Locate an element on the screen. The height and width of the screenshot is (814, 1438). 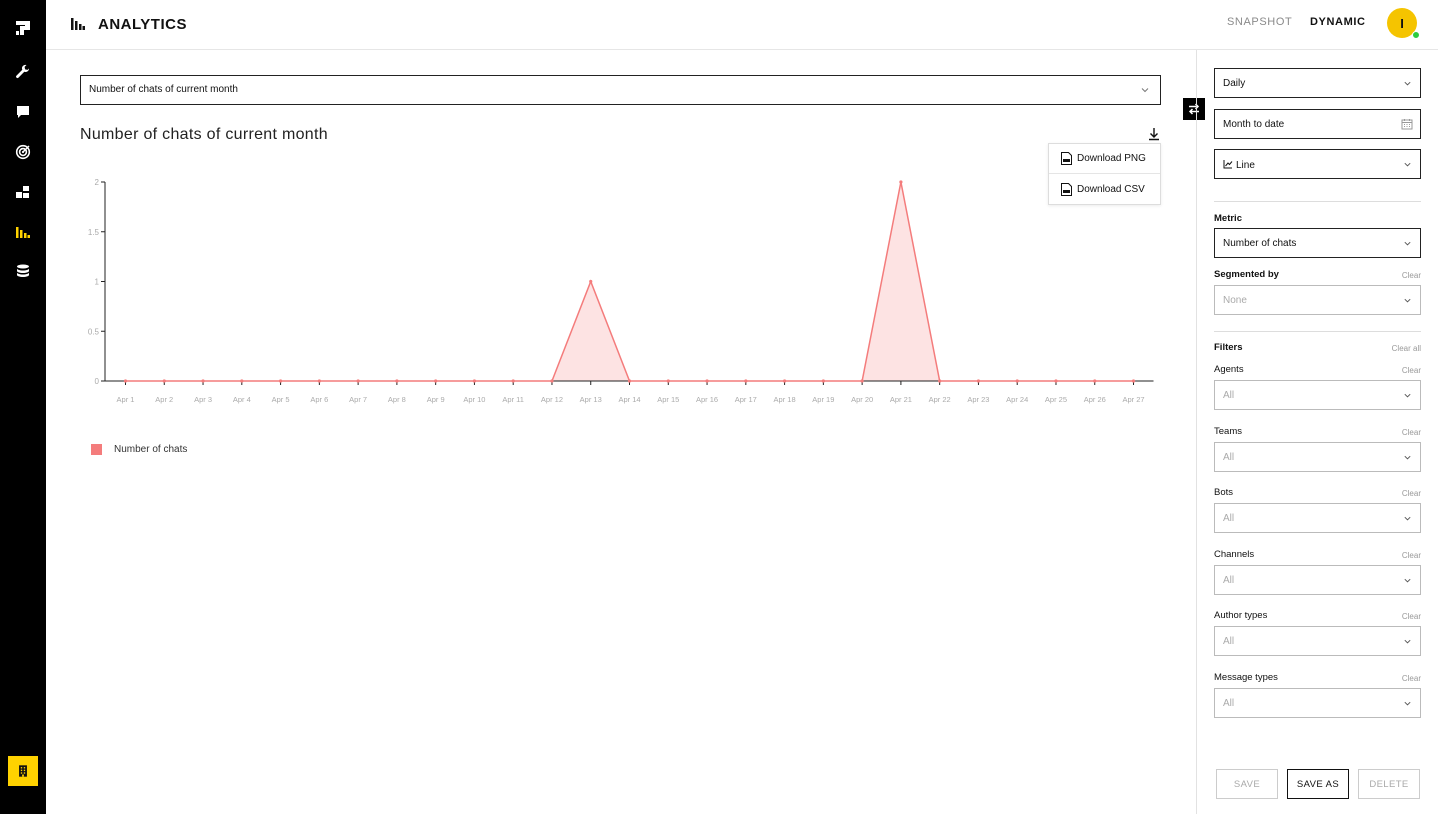
report-select: Number of chats of current month is located at coordinates (620, 90).